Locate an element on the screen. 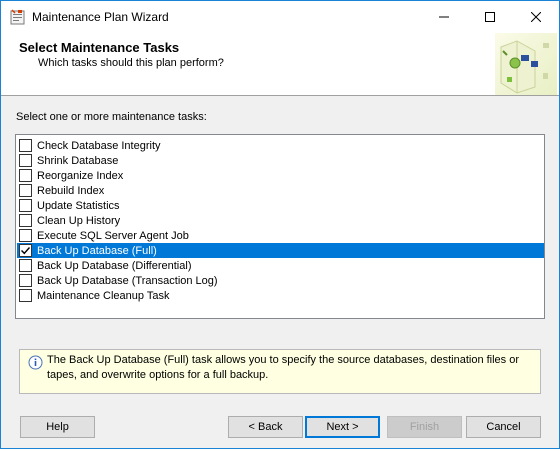 The height and width of the screenshot is (449, 560). minimize-button is located at coordinates (444, 16).